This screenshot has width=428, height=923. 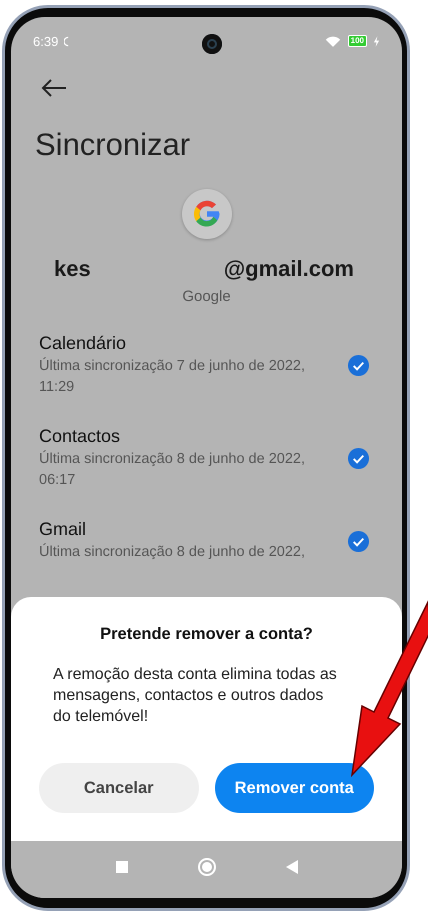 I want to click on account-name: kes, so click(x=72, y=269).